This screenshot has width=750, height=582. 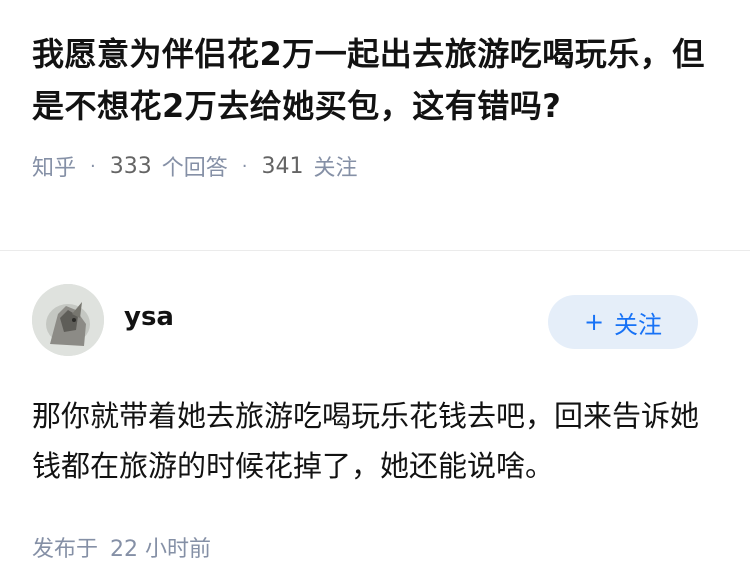 I want to click on plus-icon: +, so click(x=594, y=322).